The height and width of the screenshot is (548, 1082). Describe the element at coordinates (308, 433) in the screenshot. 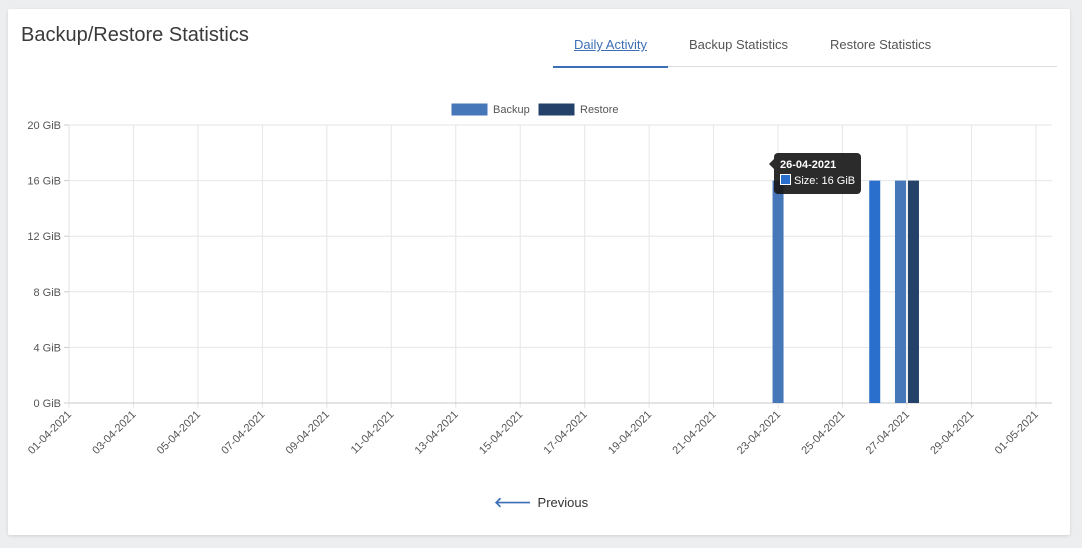

I see `x-tick-label: 09-04-2021` at that location.